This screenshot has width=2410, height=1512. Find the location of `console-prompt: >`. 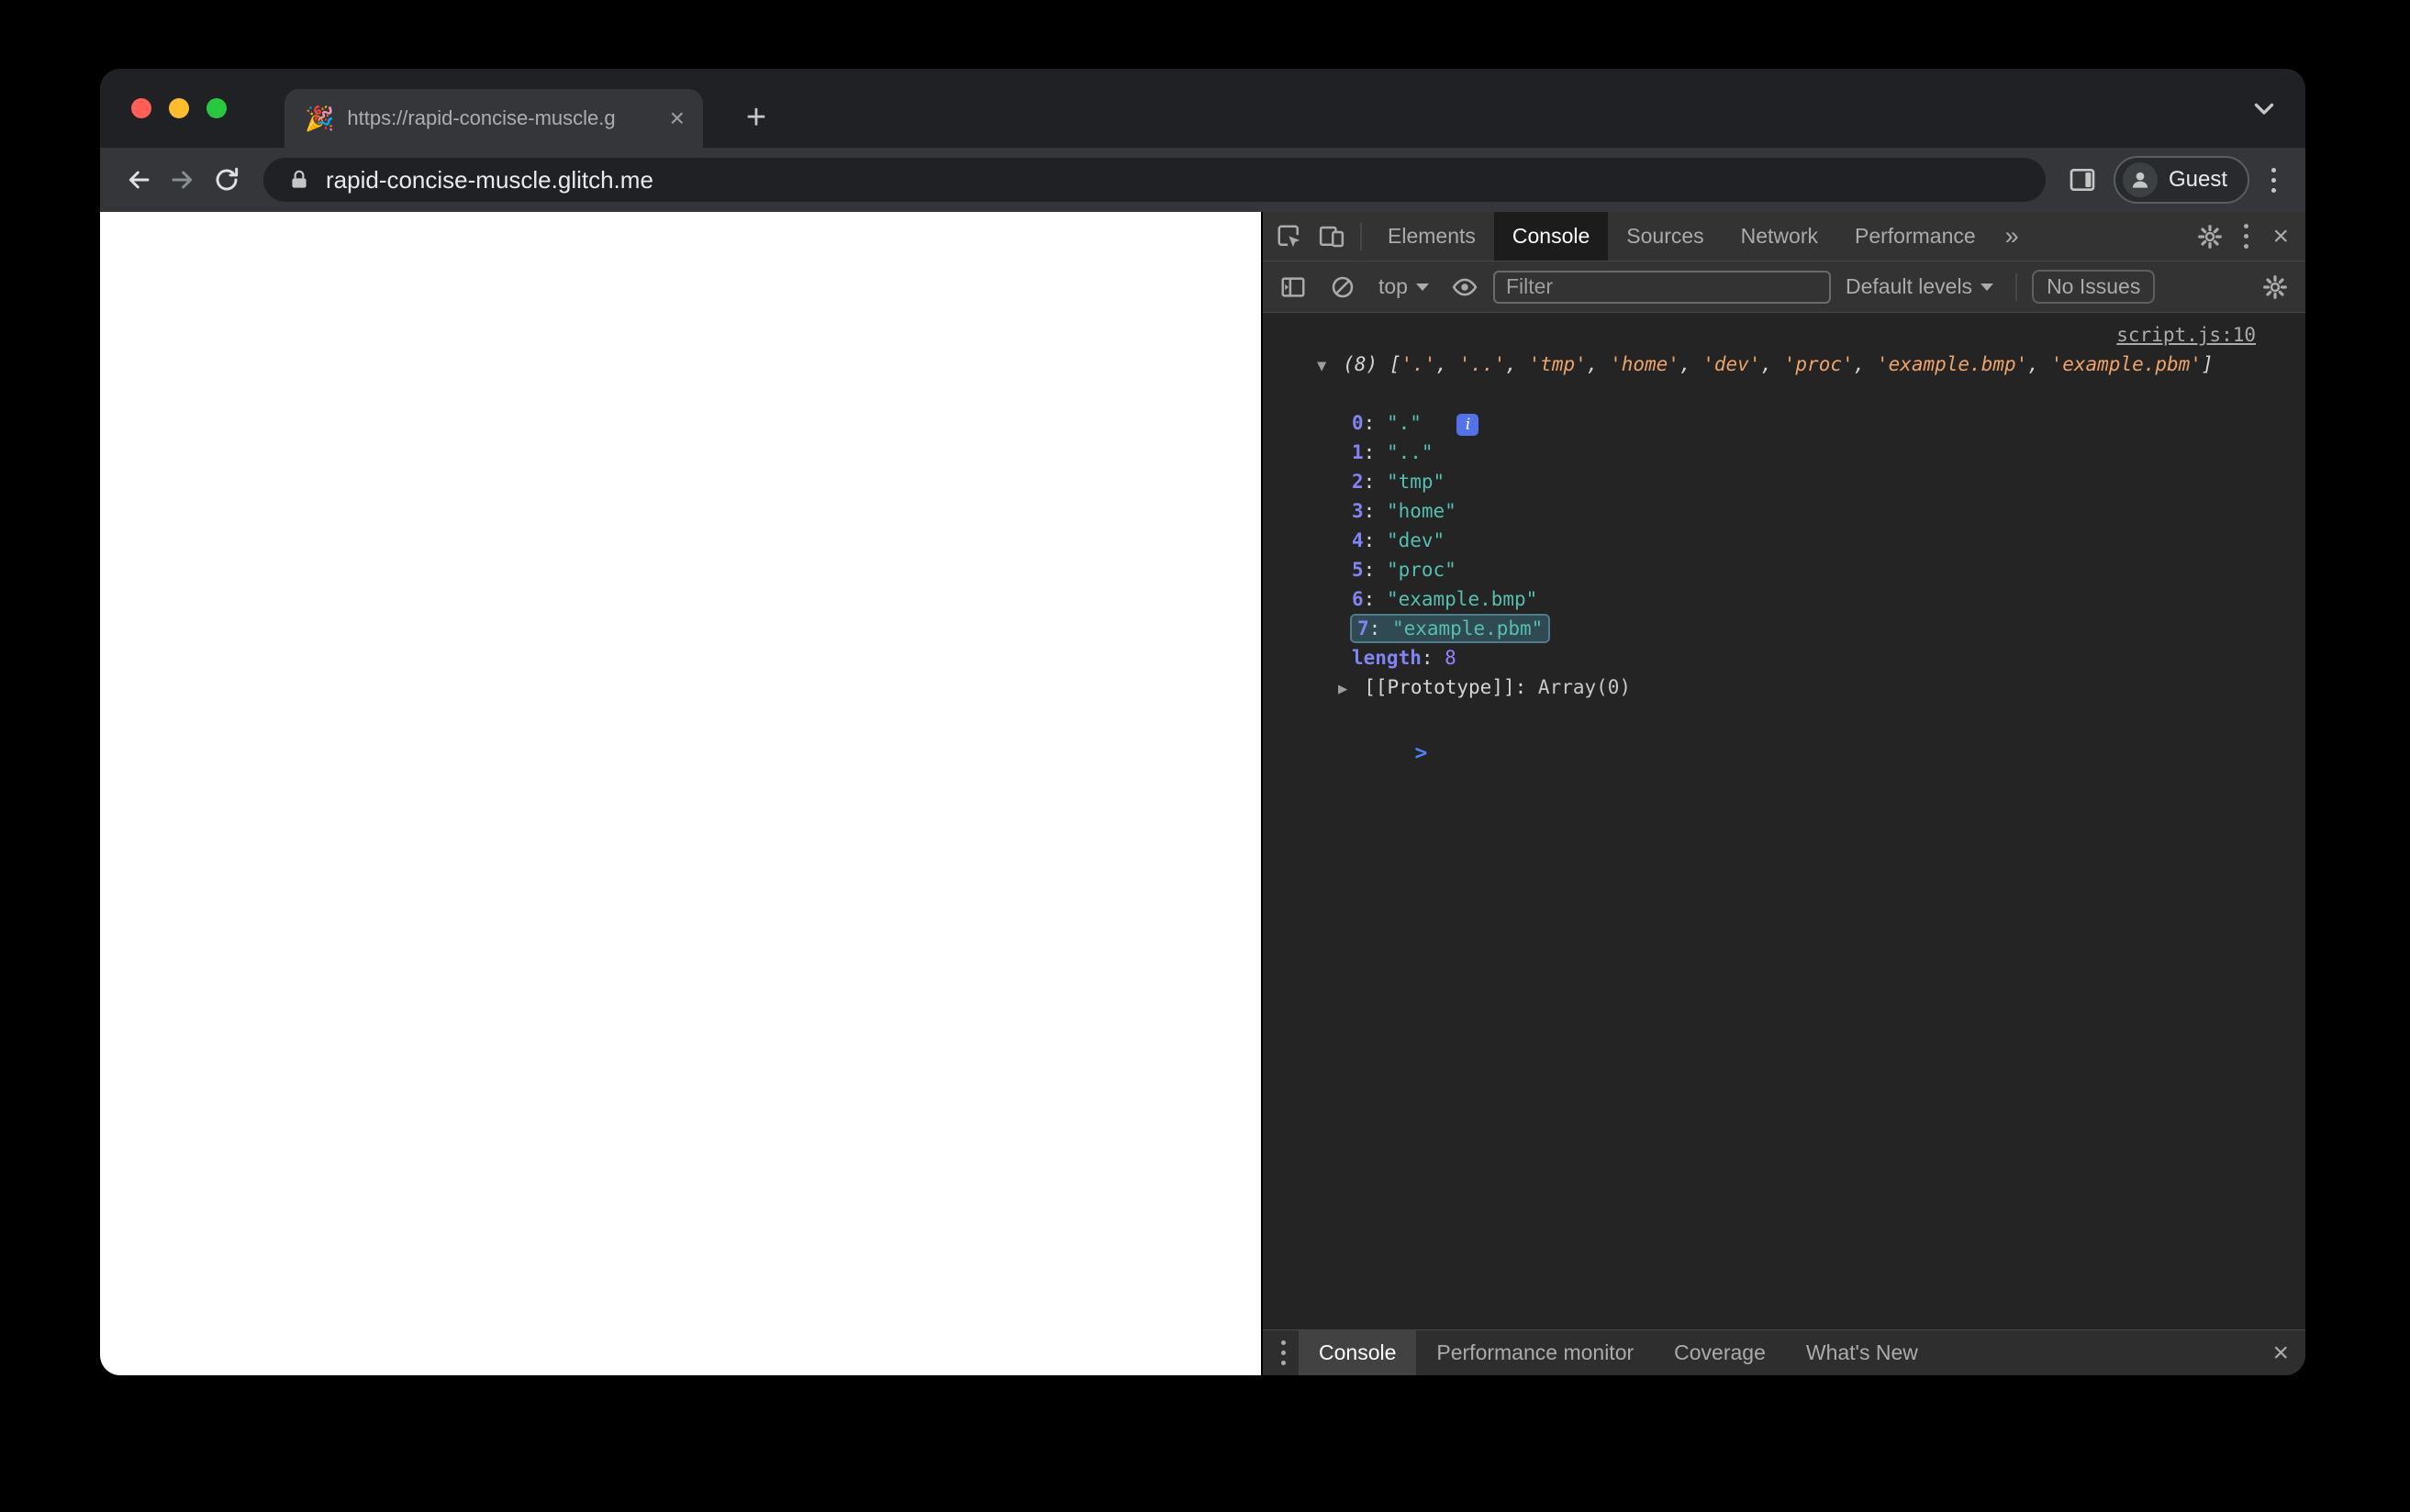

console-prompt: > is located at coordinates (1784, 737).